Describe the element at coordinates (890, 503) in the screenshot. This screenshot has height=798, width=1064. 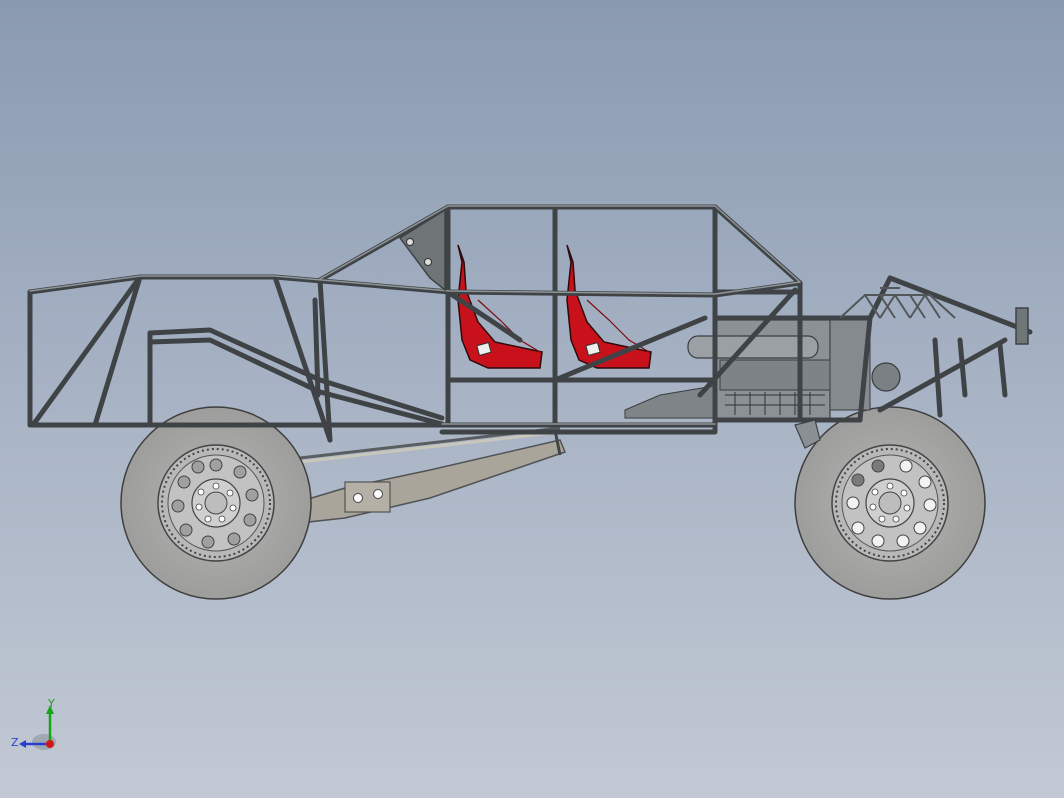
I see `front-wheel` at that location.